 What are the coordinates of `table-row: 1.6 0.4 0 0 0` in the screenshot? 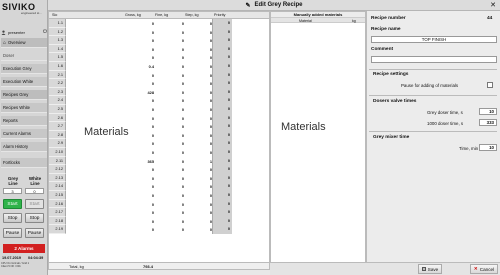 It's located at (159, 66).